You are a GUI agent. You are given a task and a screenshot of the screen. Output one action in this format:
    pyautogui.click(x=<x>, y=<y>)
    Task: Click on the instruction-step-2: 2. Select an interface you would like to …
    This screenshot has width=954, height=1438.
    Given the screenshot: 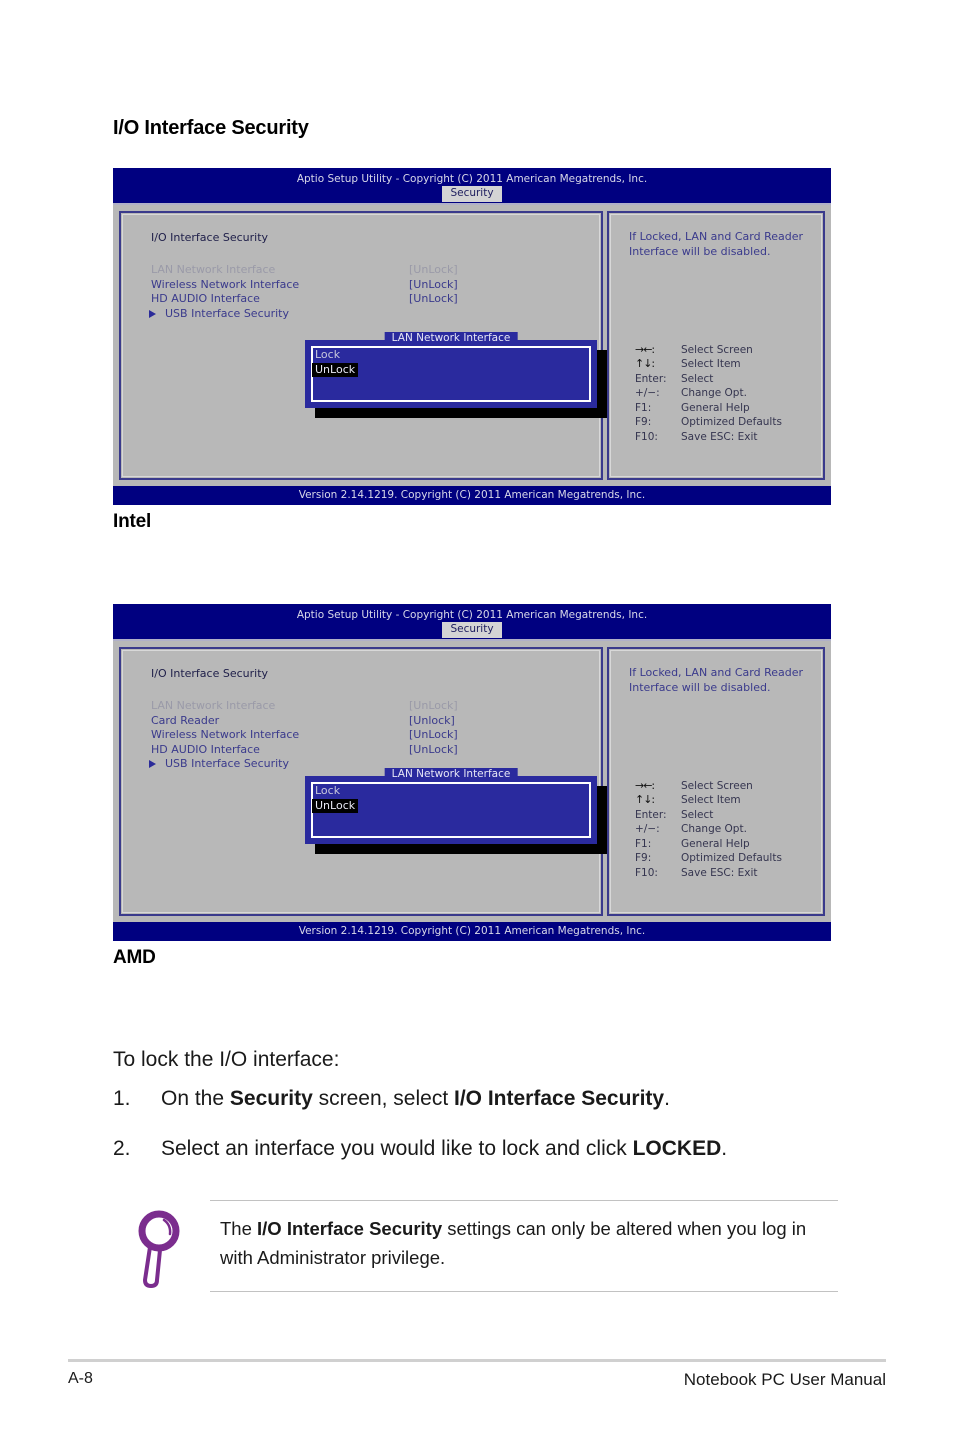 What is the action you would take?
    pyautogui.click(x=420, y=1149)
    